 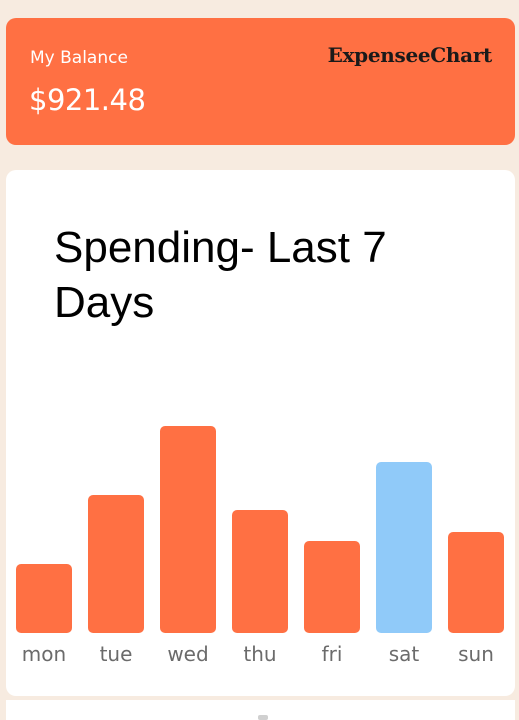 I want to click on chart-bar-tue, so click(x=116, y=564).